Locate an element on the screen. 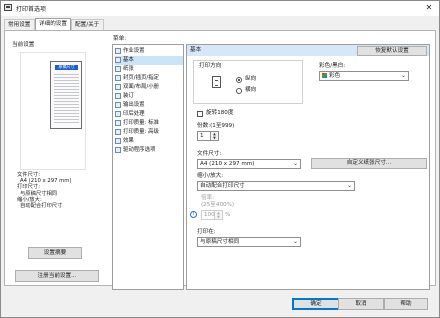 Image resolution: width=440 pixels, height=318 pixels. scale-label: 缩小/放大: is located at coordinates (210, 176).